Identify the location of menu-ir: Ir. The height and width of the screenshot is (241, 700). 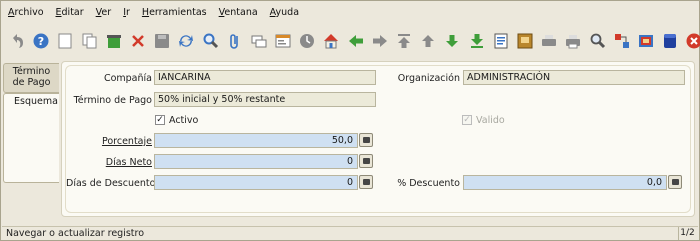
(126, 12).